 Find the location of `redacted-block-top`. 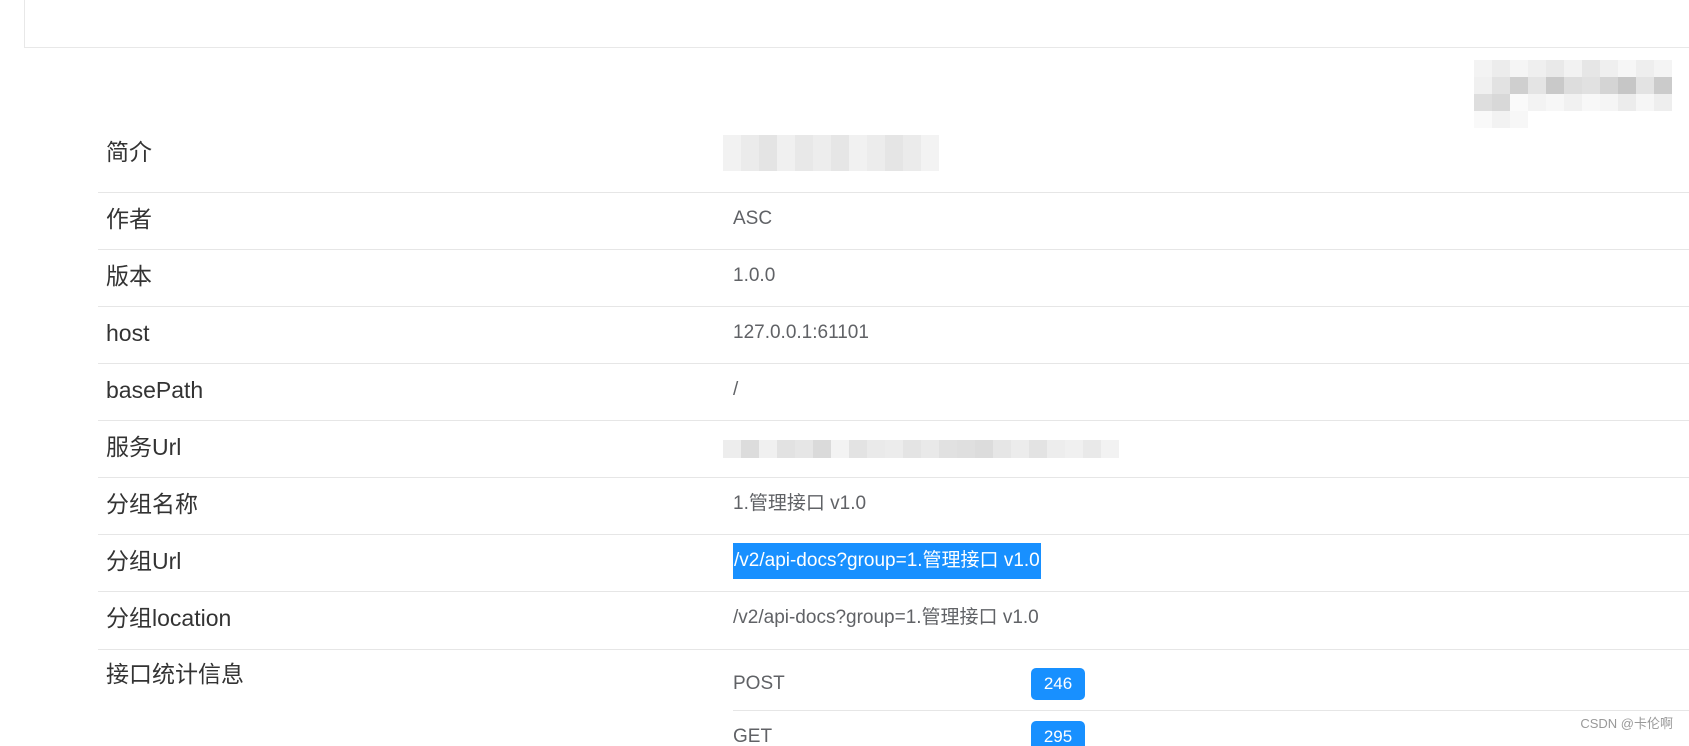

redacted-block-top is located at coordinates (1581, 94).